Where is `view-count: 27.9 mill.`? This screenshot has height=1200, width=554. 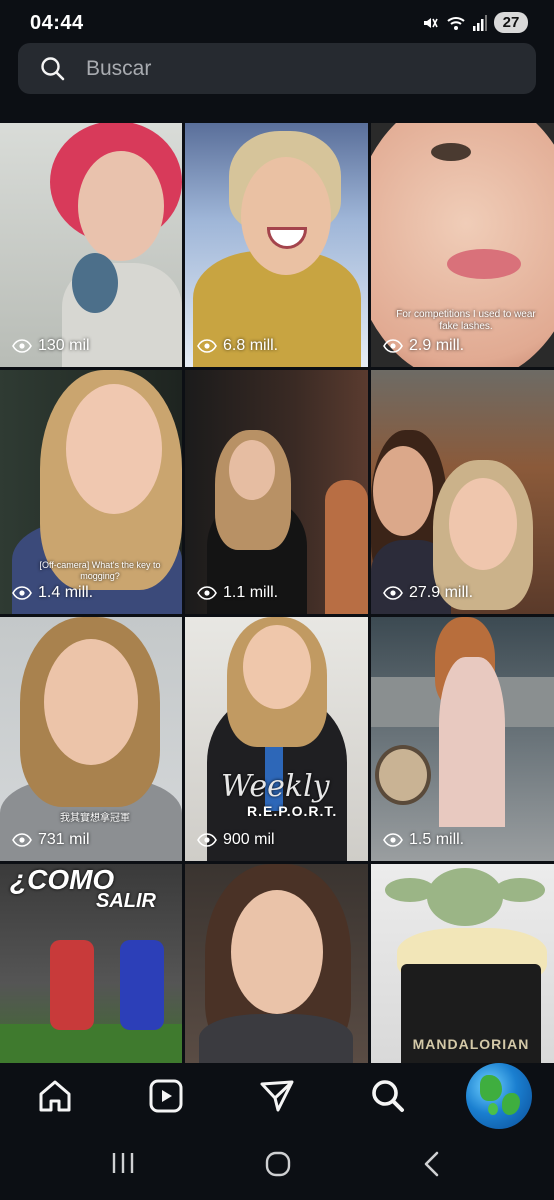 view-count: 27.9 mill. is located at coordinates (428, 593).